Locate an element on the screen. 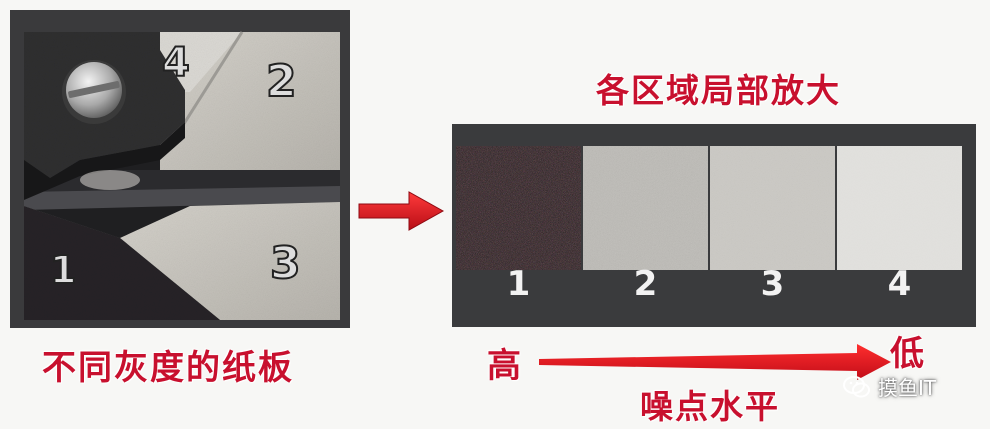 The width and height of the screenshot is (990, 429). photo-label-4: 4 is located at coordinates (176, 63).